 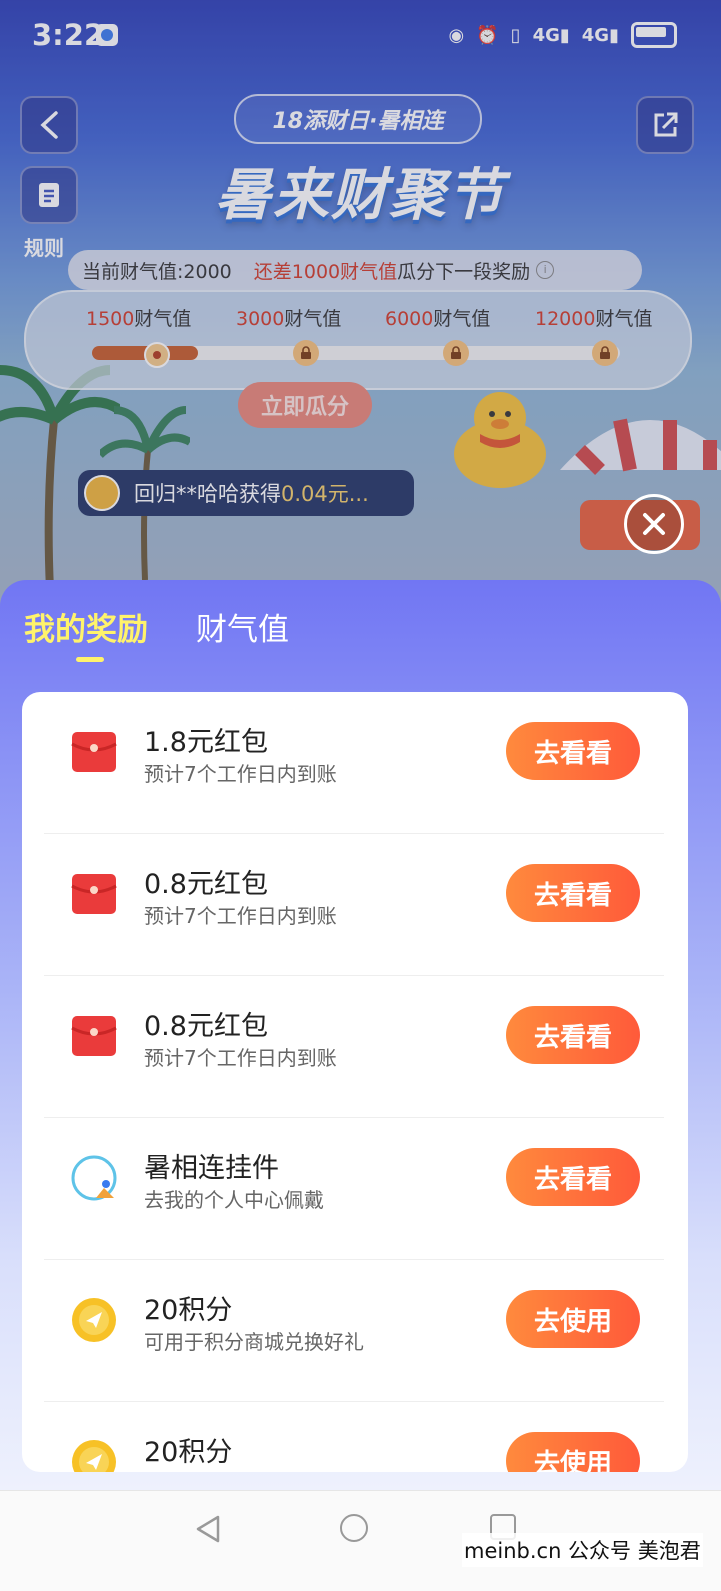 I want to click on list-item: 20积分 可用于积分商城兑换好礼 去使用, so click(x=354, y=1331).